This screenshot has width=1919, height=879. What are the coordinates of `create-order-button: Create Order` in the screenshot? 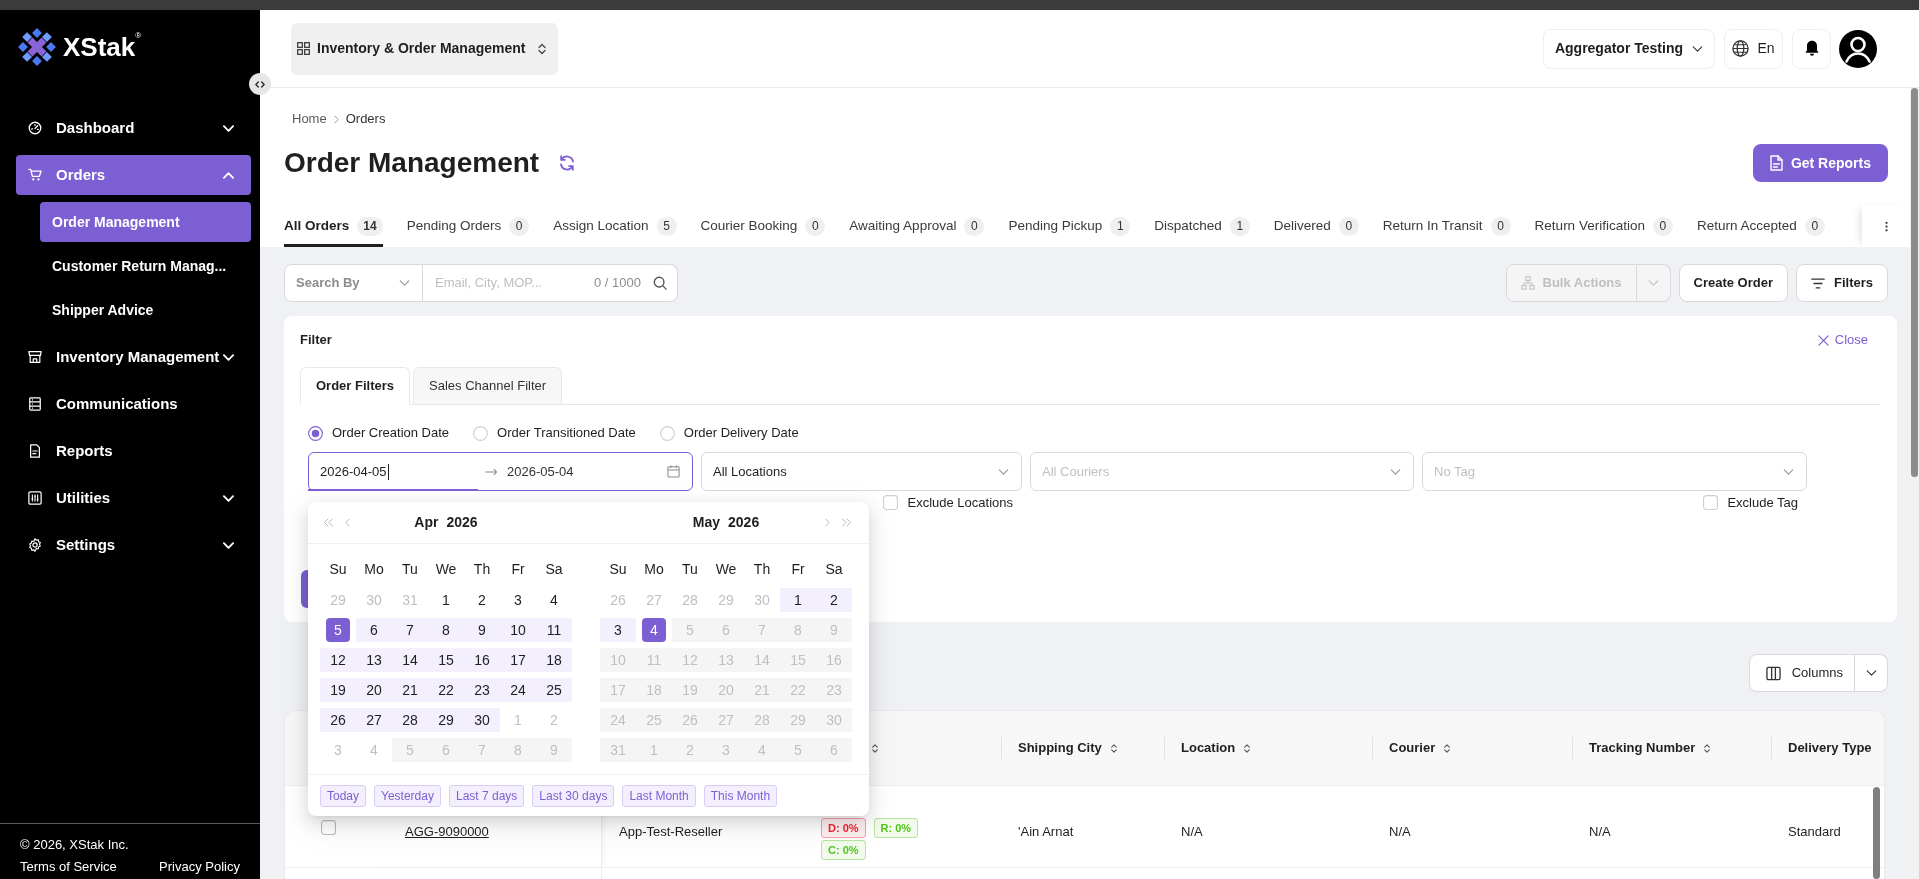 It's located at (1733, 283).